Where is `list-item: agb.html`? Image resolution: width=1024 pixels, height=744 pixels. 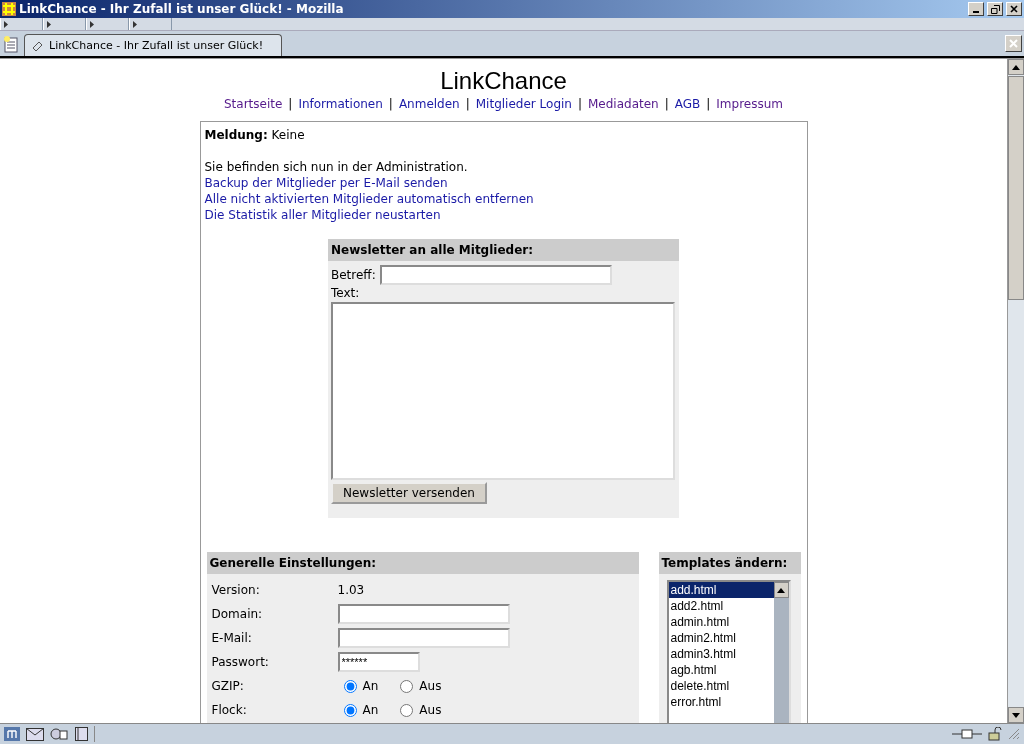
list-item: agb.html is located at coordinates (721, 670).